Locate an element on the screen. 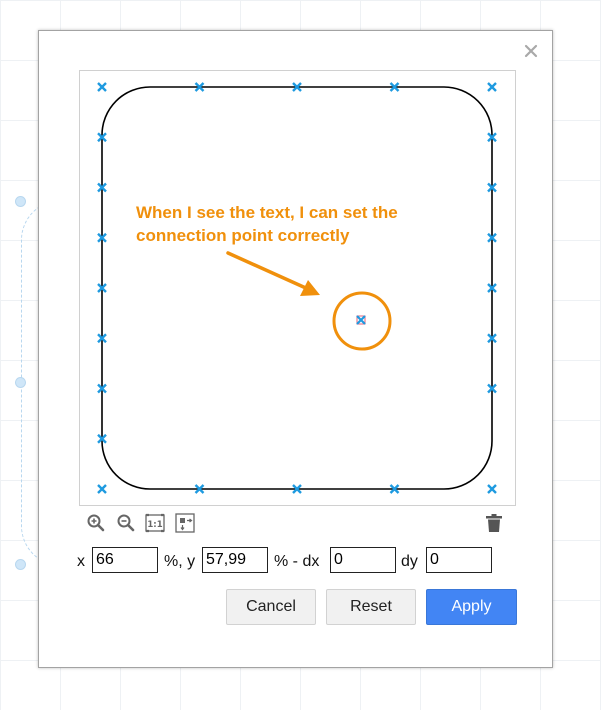  svg-text: 1:1 is located at coordinates (154, 525).